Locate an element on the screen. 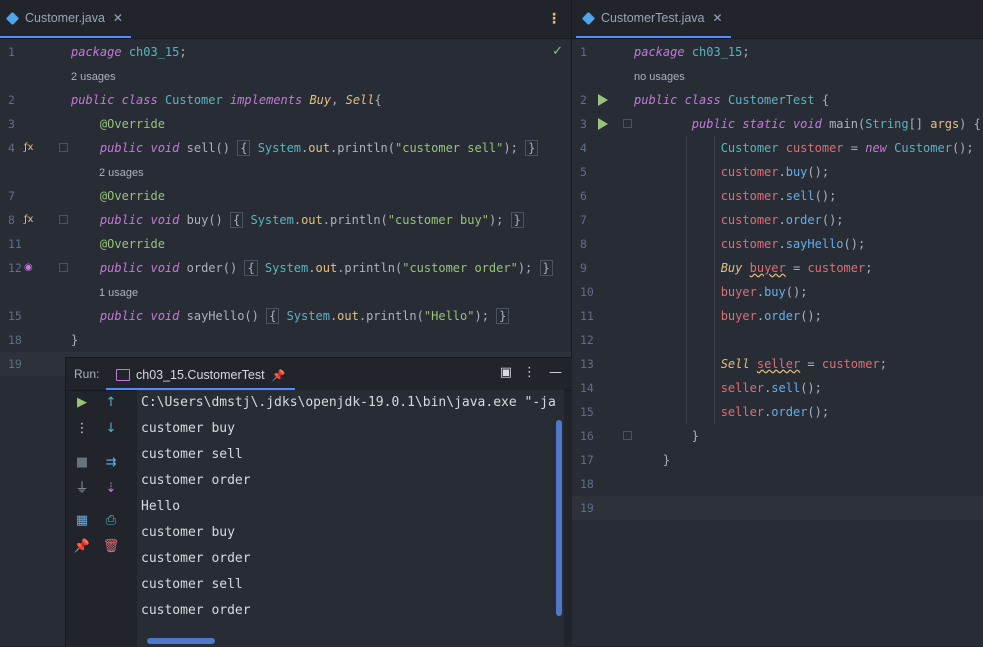 This screenshot has height=647, width=983. run-label: Run: is located at coordinates (87, 374).